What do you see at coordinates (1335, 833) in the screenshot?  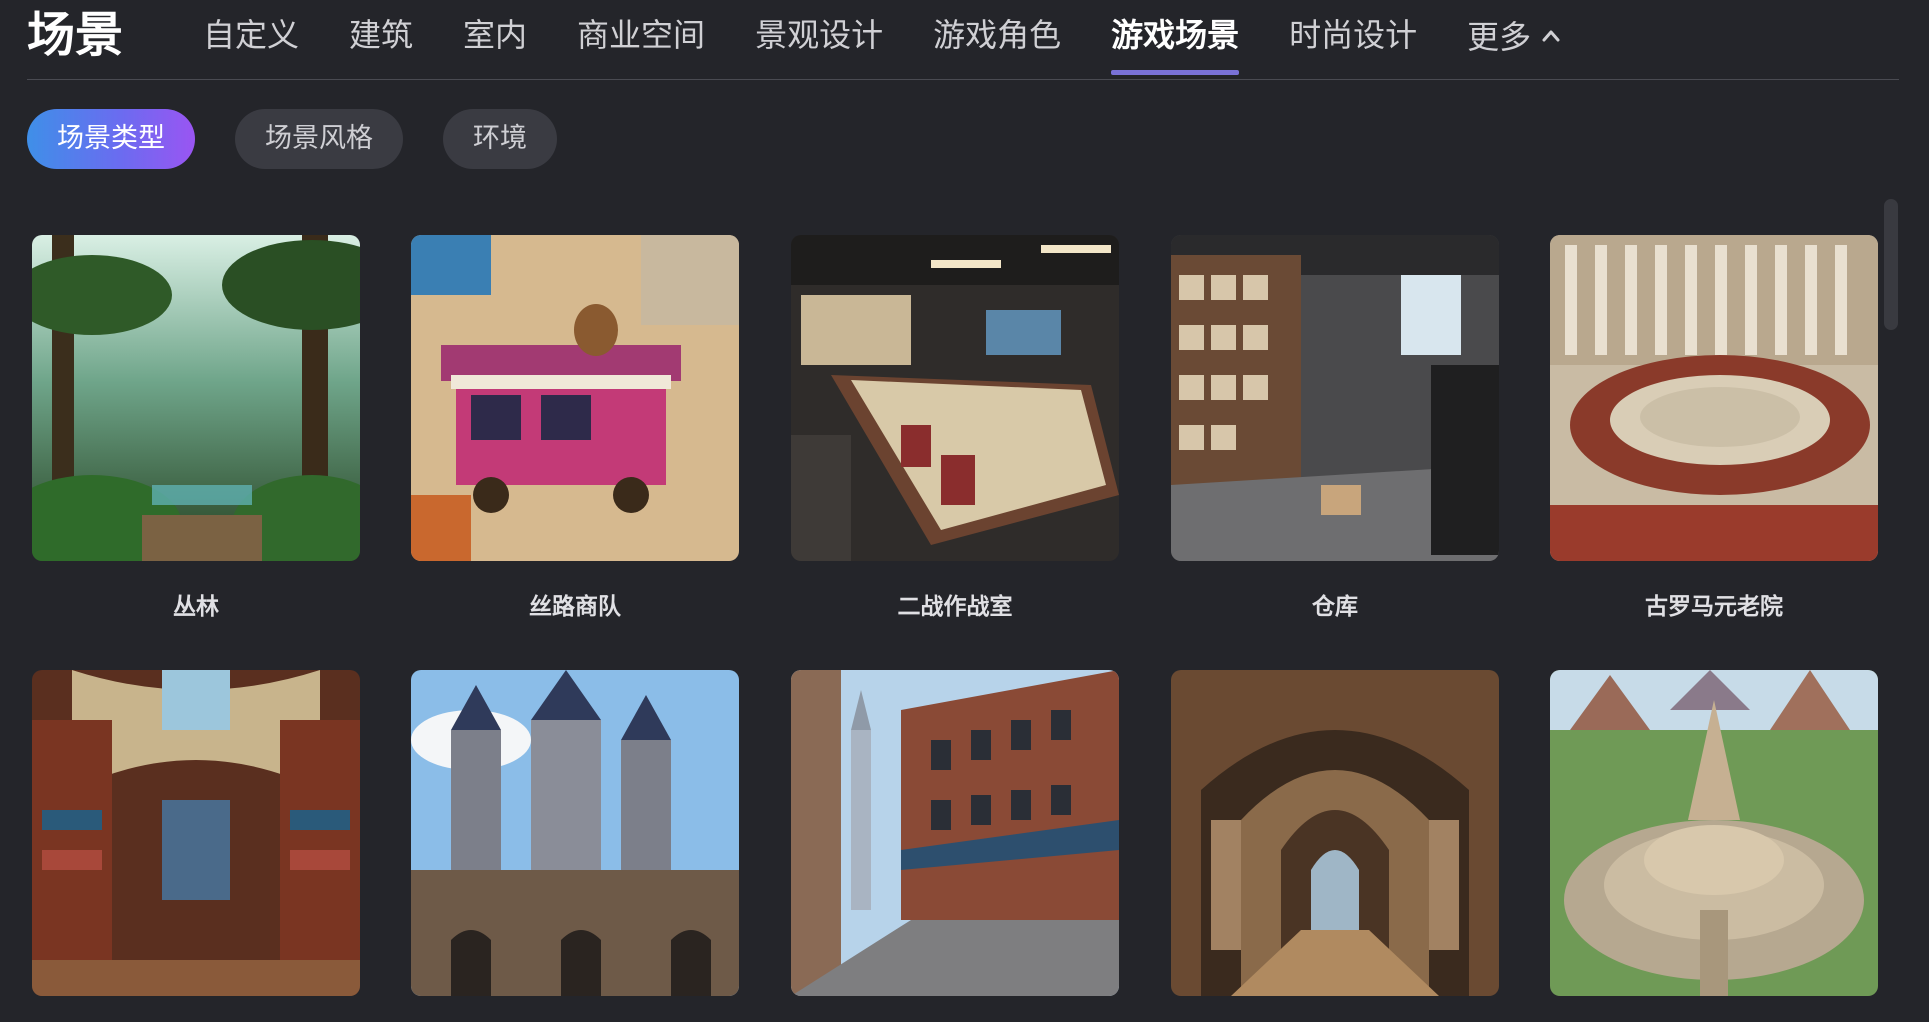 I see `tunnel-image` at bounding box center [1335, 833].